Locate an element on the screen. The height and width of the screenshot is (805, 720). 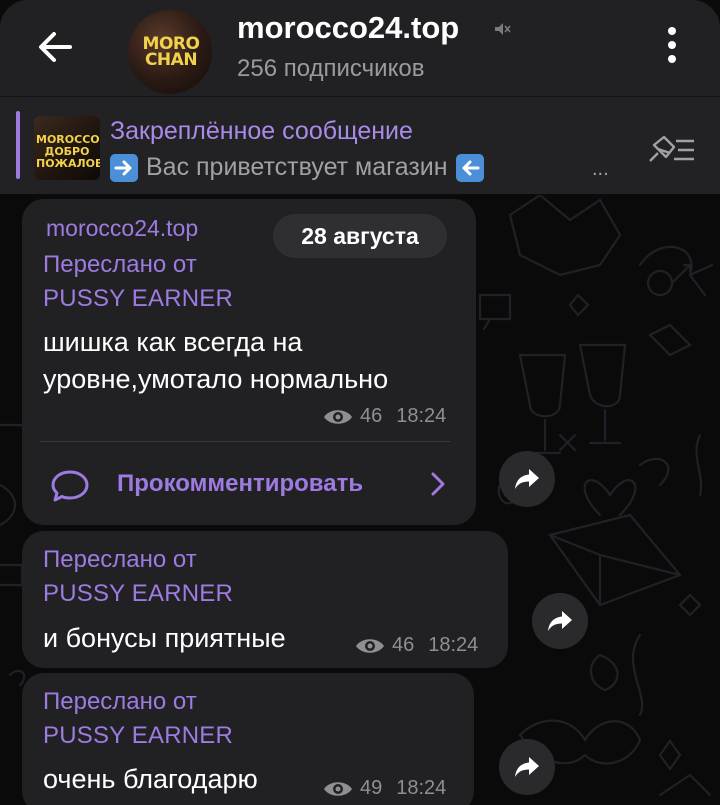
message-text-line: шишка как всегда на is located at coordinates (173, 342).